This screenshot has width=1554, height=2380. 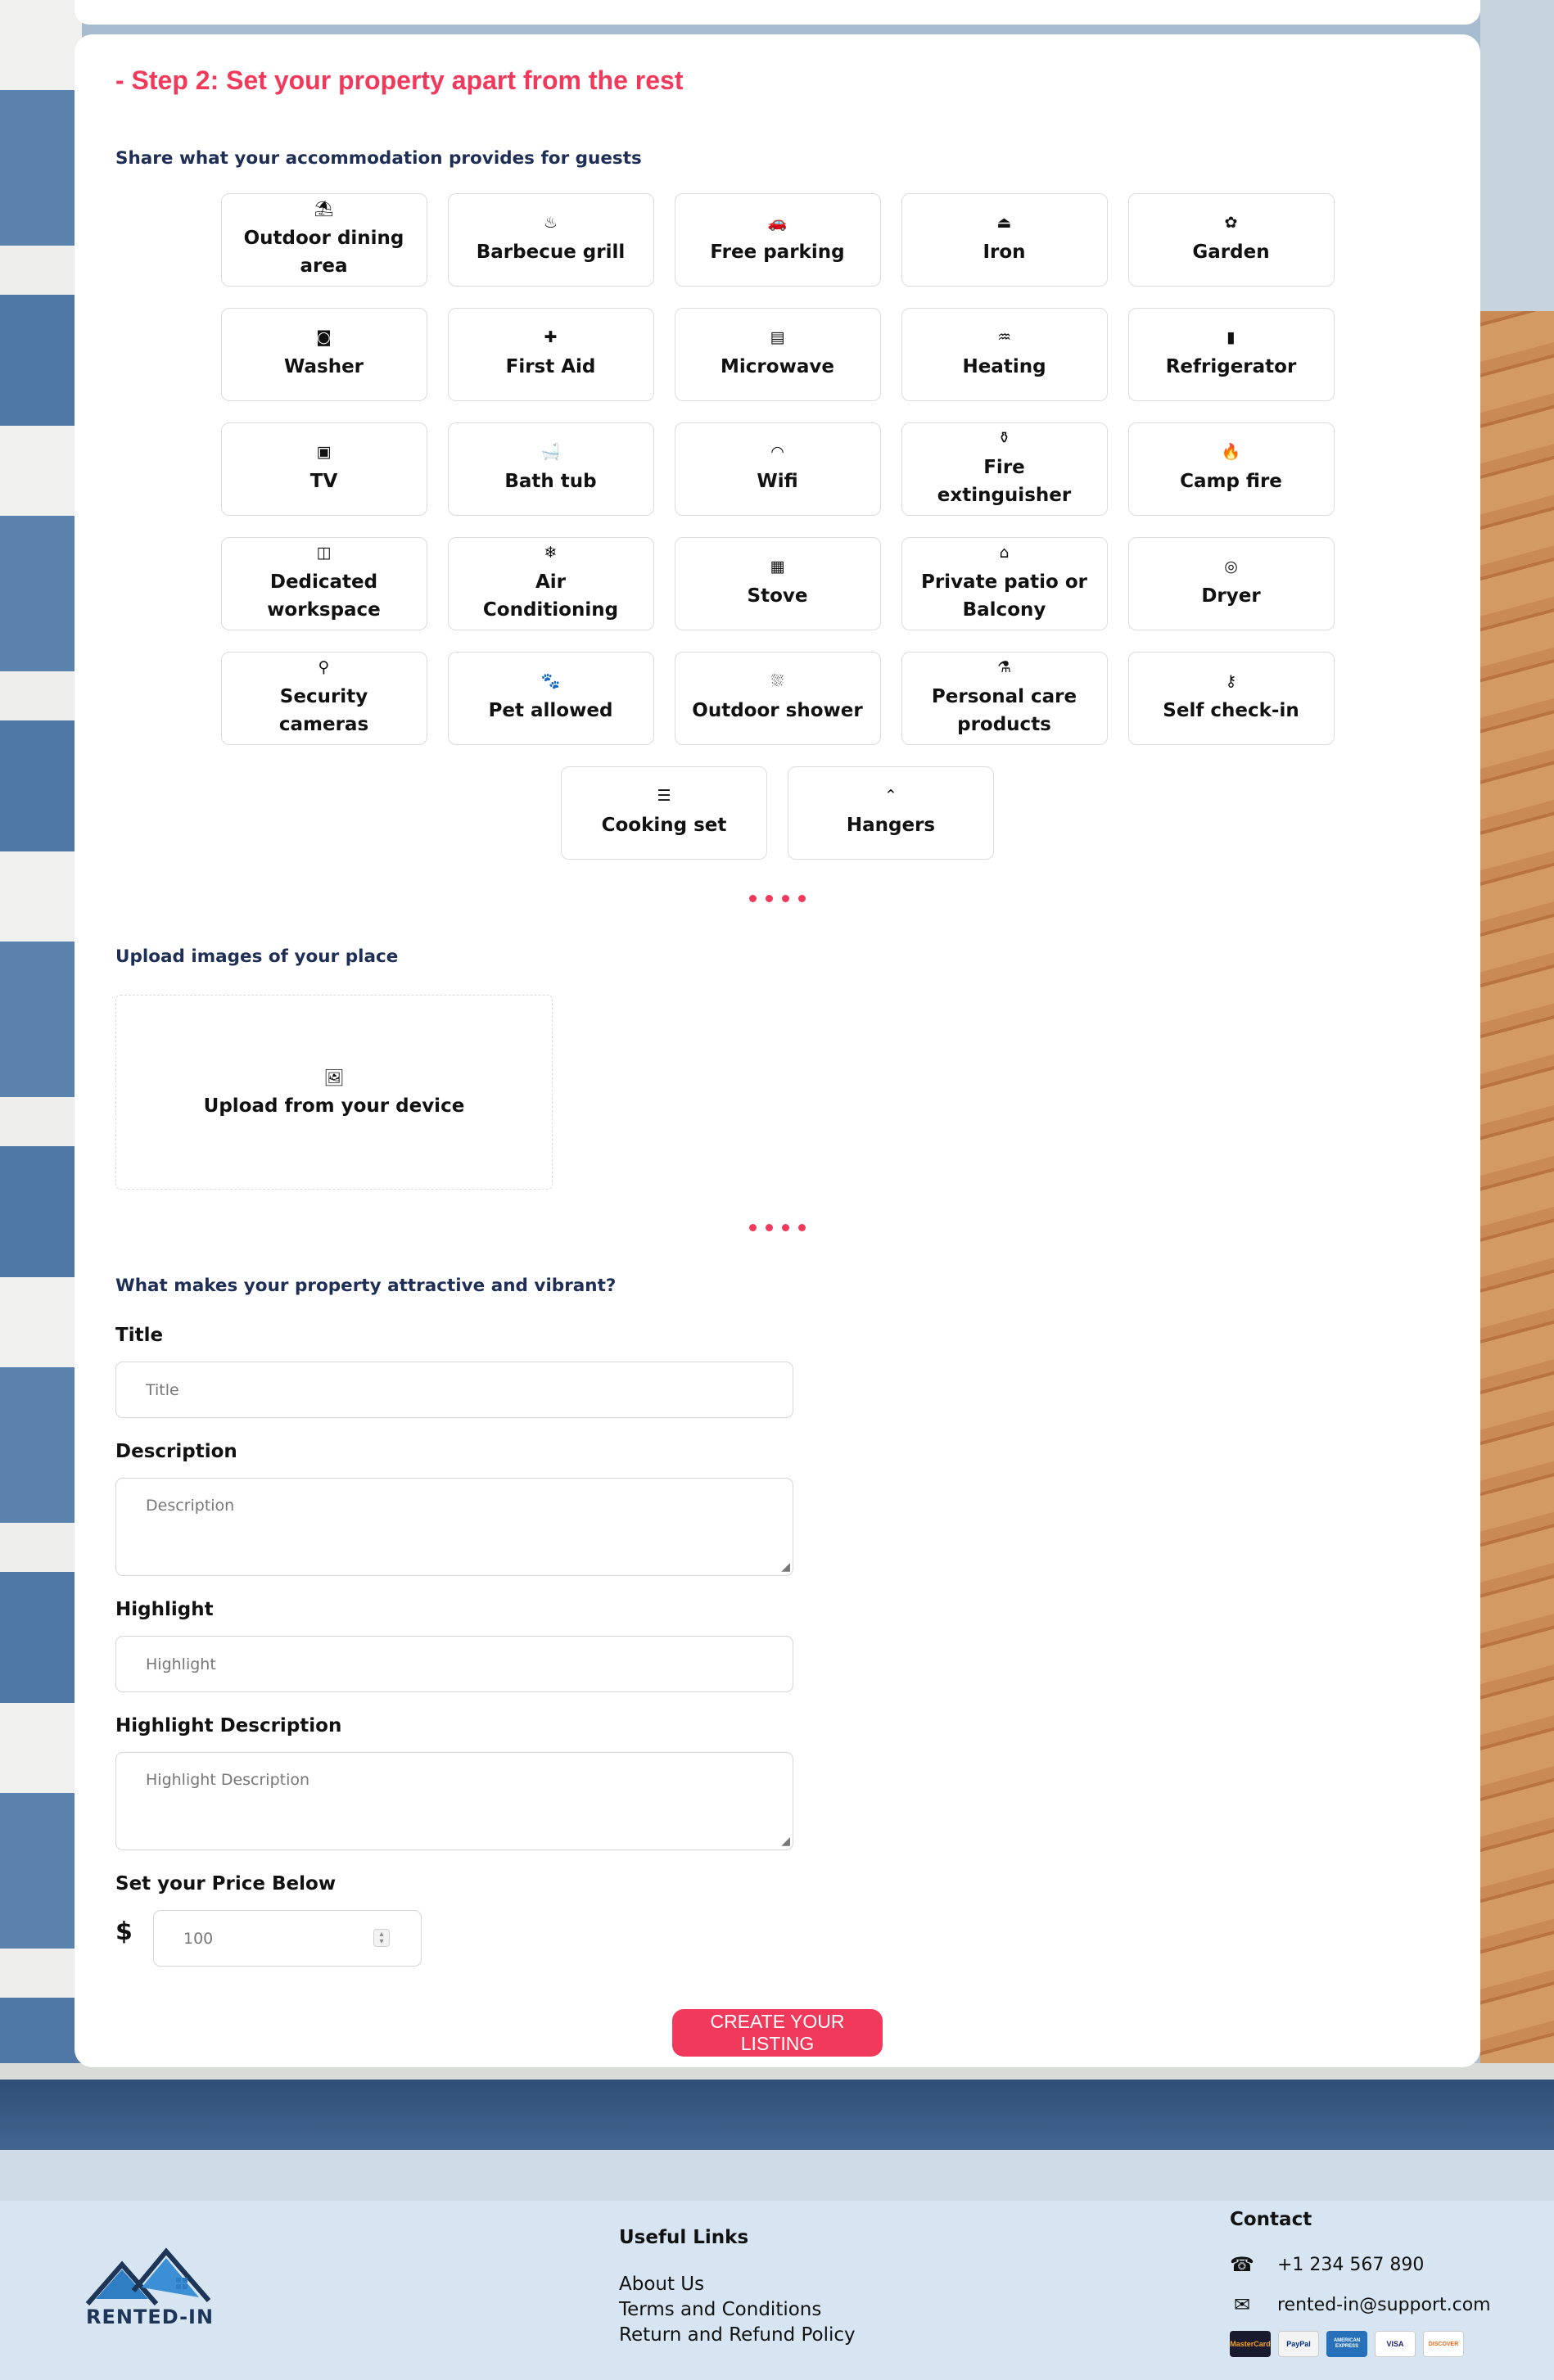 I want to click on amenity-label: TV, so click(x=323, y=482).